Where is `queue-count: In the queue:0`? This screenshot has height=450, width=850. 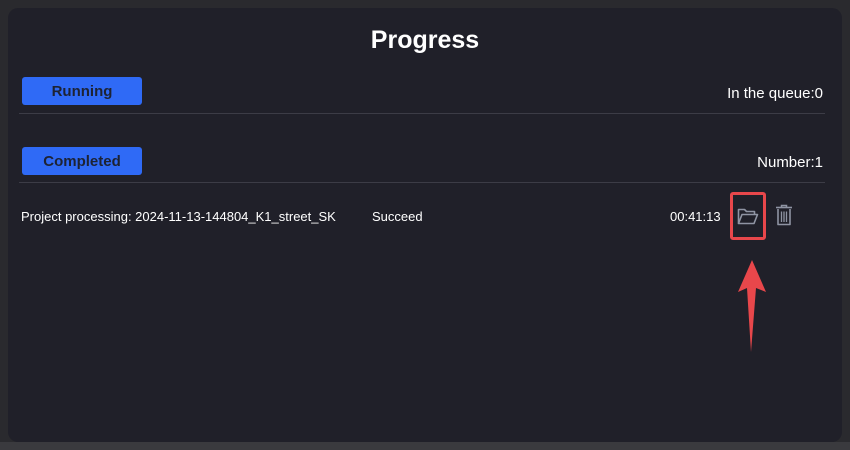 queue-count: In the queue:0 is located at coordinates (775, 93).